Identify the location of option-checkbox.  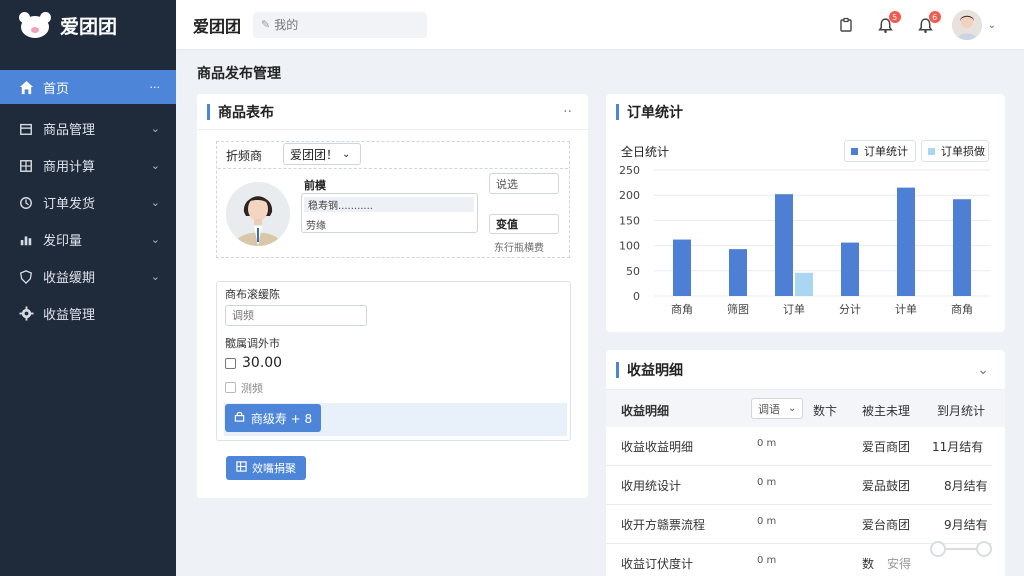
(230, 387).